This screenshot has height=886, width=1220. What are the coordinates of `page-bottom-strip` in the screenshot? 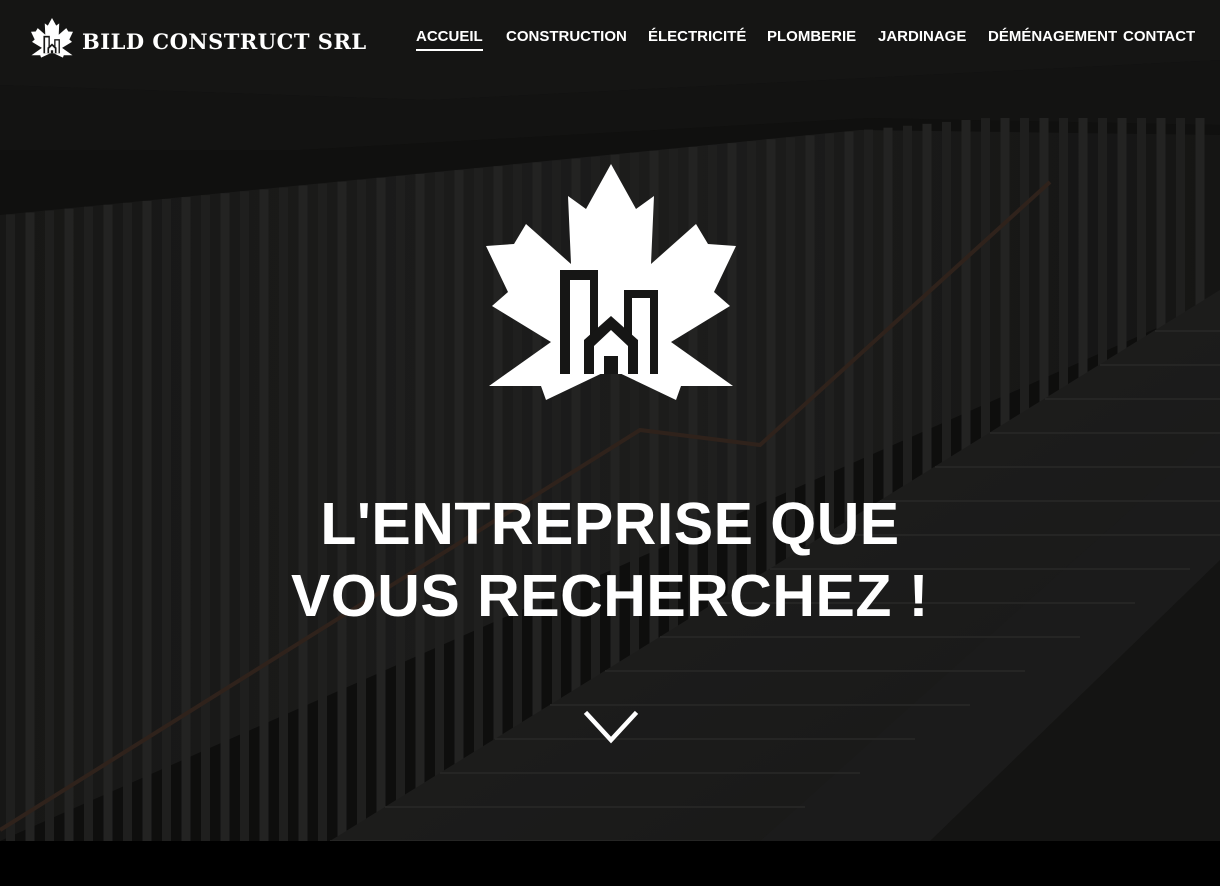 It's located at (610, 863).